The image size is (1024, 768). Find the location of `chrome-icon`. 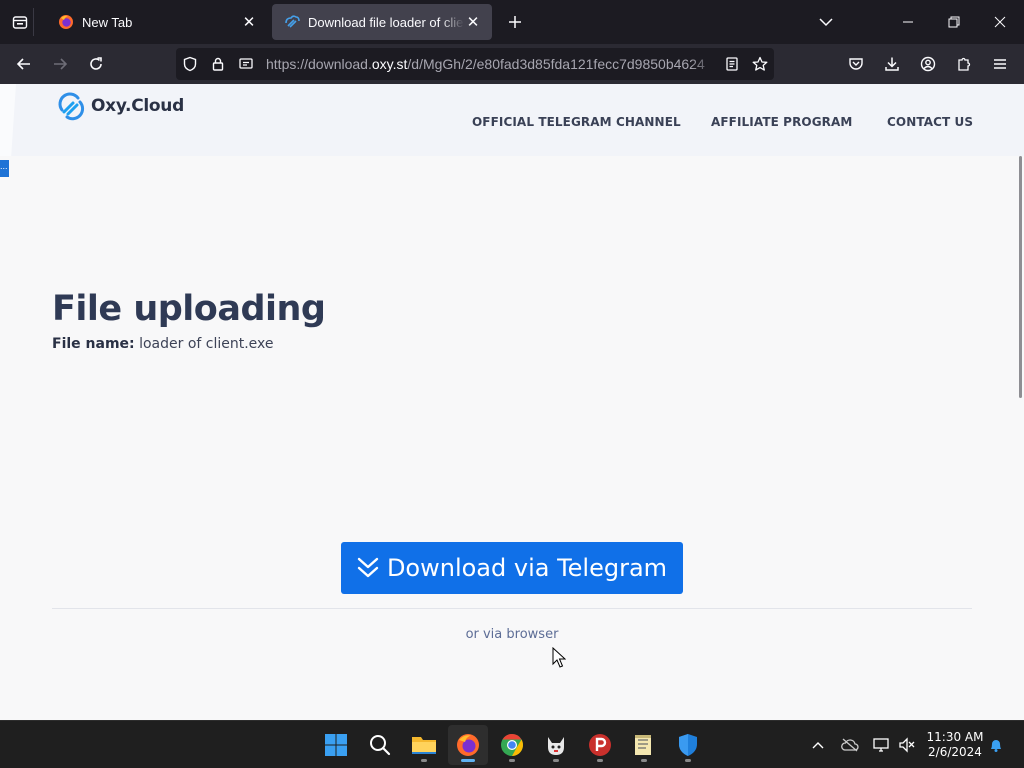

chrome-icon is located at coordinates (512, 745).